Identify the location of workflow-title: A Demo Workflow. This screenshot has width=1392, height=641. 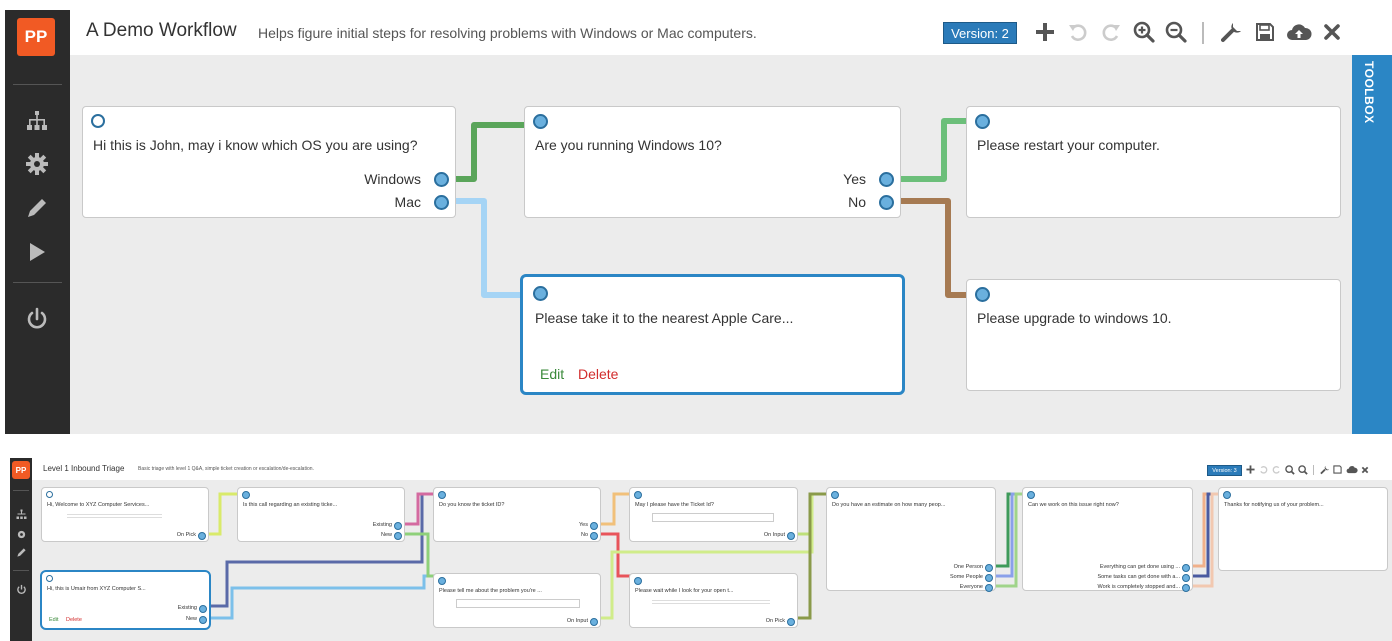
(161, 31).